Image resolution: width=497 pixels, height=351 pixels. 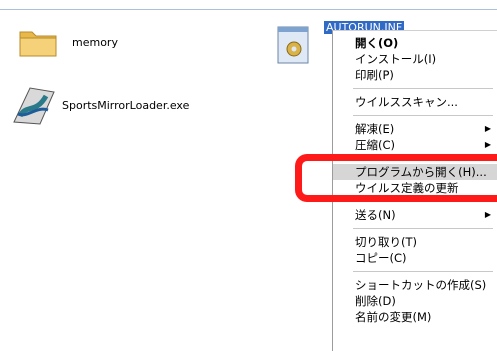 I want to click on menu-item-extract-label: 解凍(E), so click(x=375, y=129).